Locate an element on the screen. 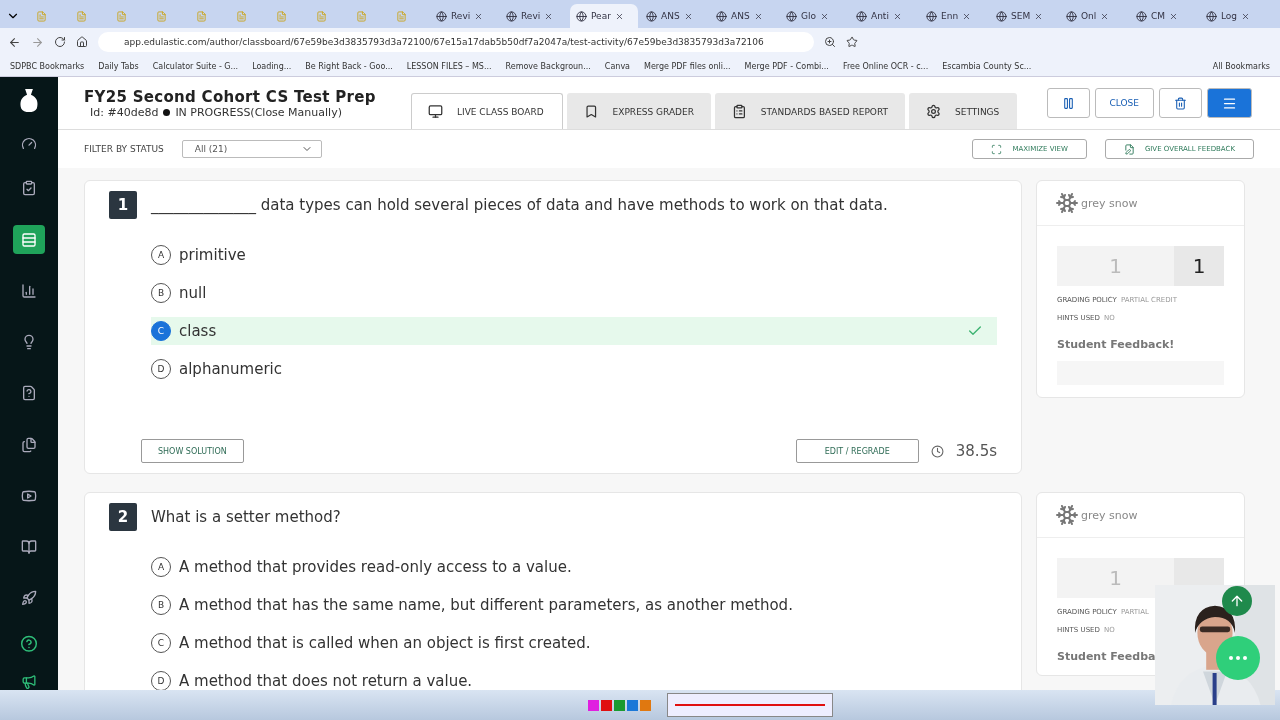 Image resolution: width=1280 pixels, height=720 pixels. zoom-icon is located at coordinates (830, 42).